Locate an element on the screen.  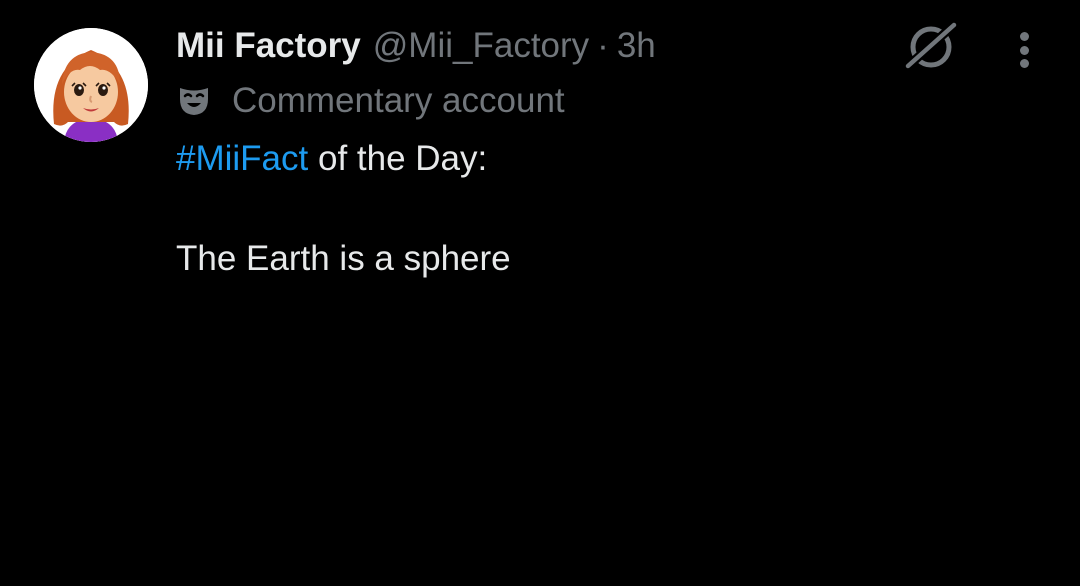
account-label-text: Commentary account is located at coordinates (398, 100).